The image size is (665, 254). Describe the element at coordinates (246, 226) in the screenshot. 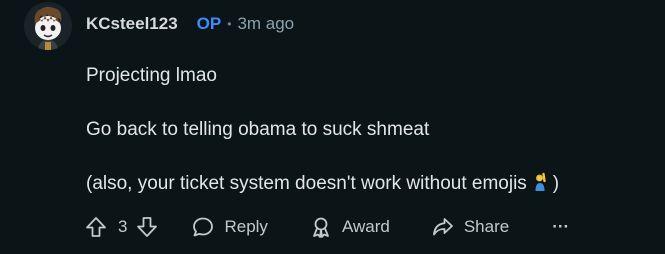

I see `reply-label: Reply` at that location.